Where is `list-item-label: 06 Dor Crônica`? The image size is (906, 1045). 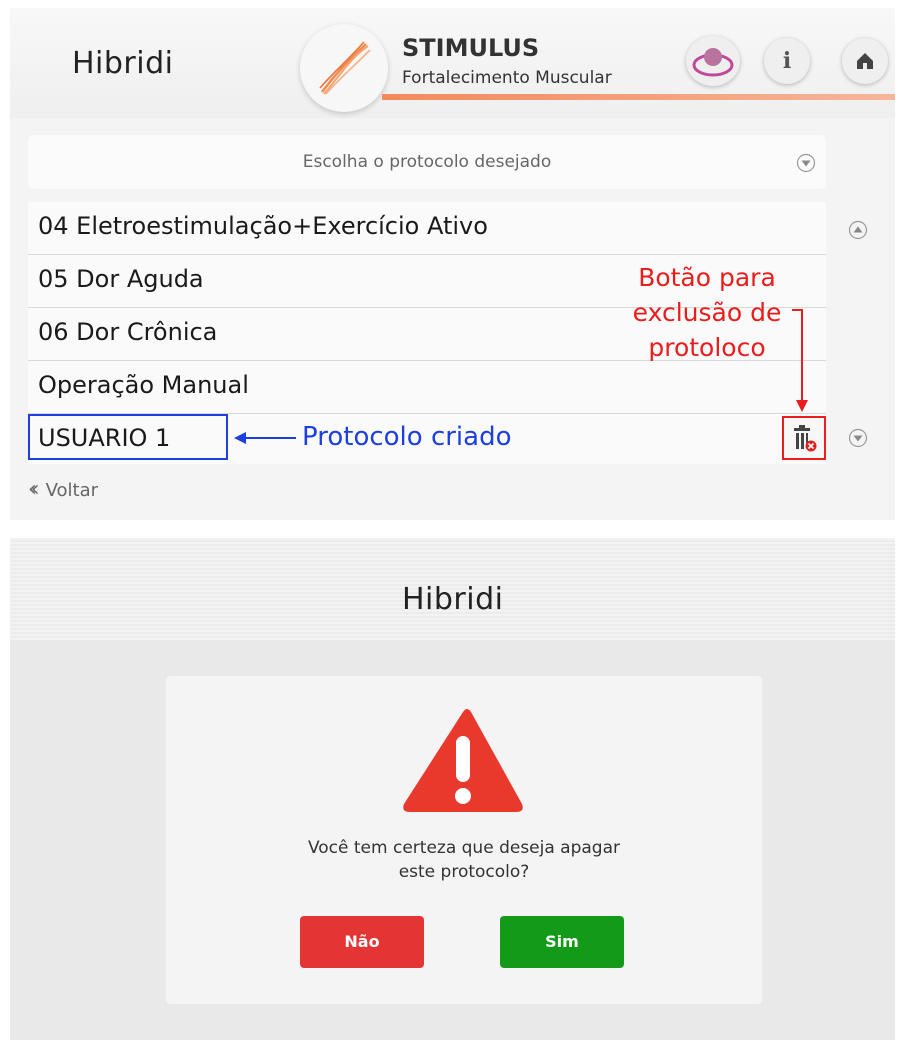
list-item-label: 06 Dor Crônica is located at coordinates (128, 332).